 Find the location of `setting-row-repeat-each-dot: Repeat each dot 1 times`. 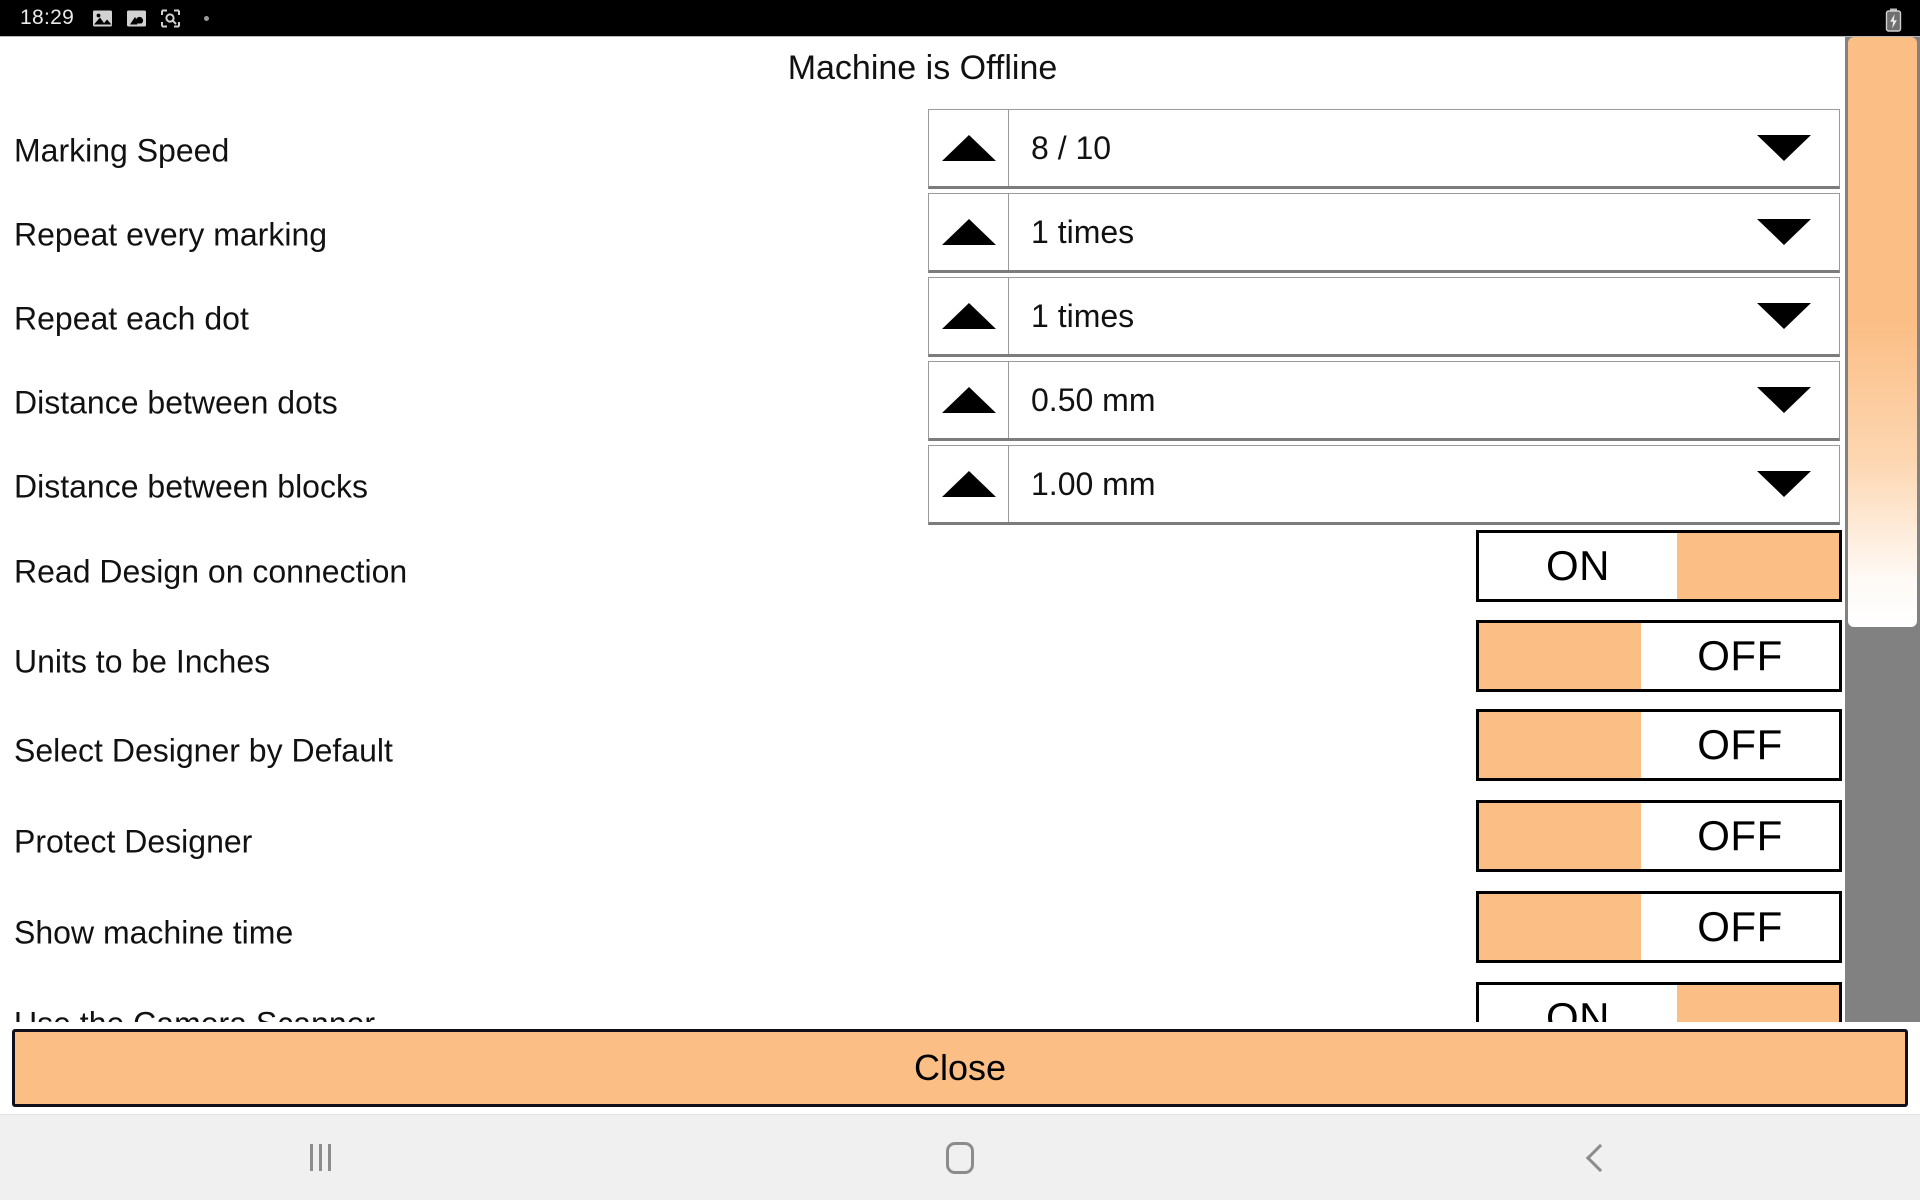

setting-row-repeat-each-dot: Repeat each dot 1 times is located at coordinates (922, 319).